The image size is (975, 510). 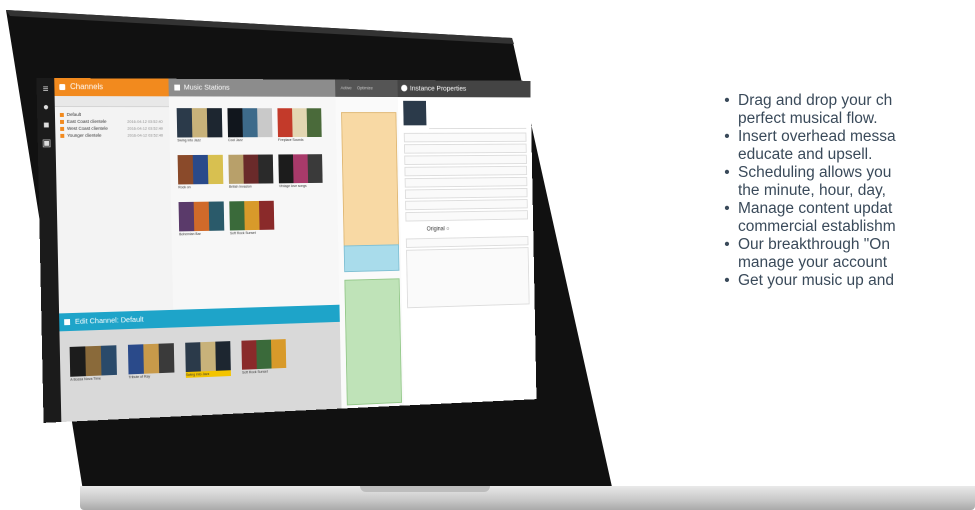 I want to click on album-caption: Vintage love songs, so click(x=292, y=186).